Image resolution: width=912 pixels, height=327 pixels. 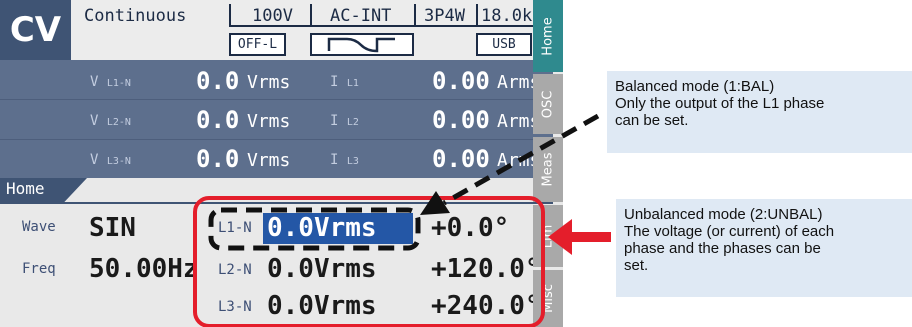 What do you see at coordinates (729, 231) in the screenshot?
I see `callout-unbalanced-line2: The voltage (or current) of each` at bounding box center [729, 231].